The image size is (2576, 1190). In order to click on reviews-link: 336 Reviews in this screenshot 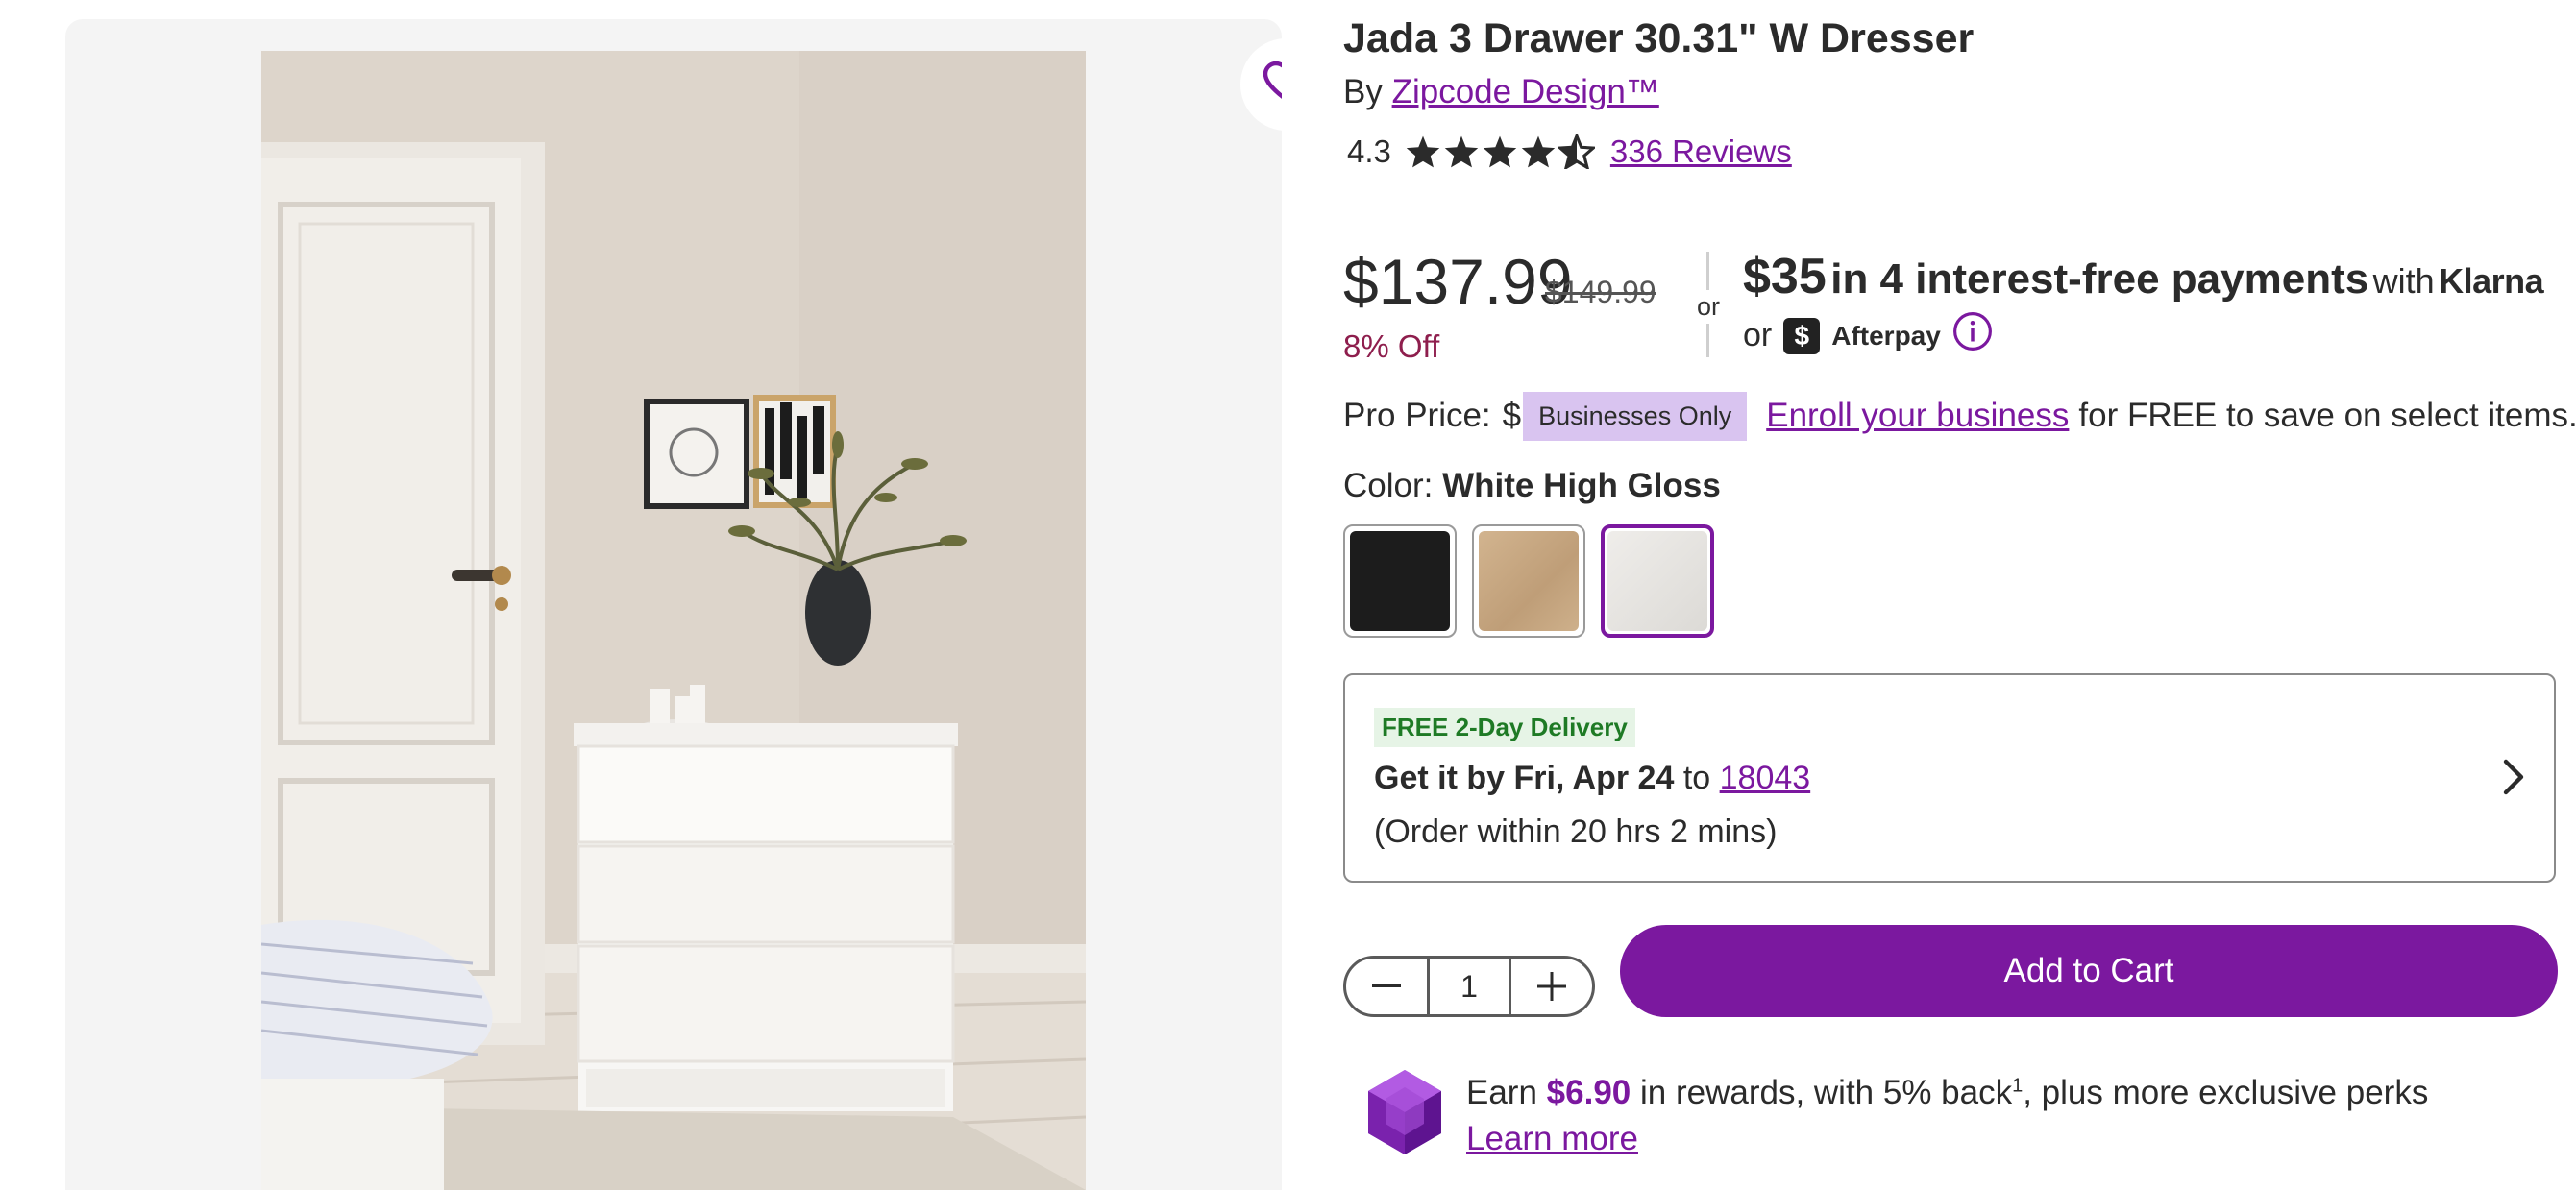, I will do `click(1701, 152)`.